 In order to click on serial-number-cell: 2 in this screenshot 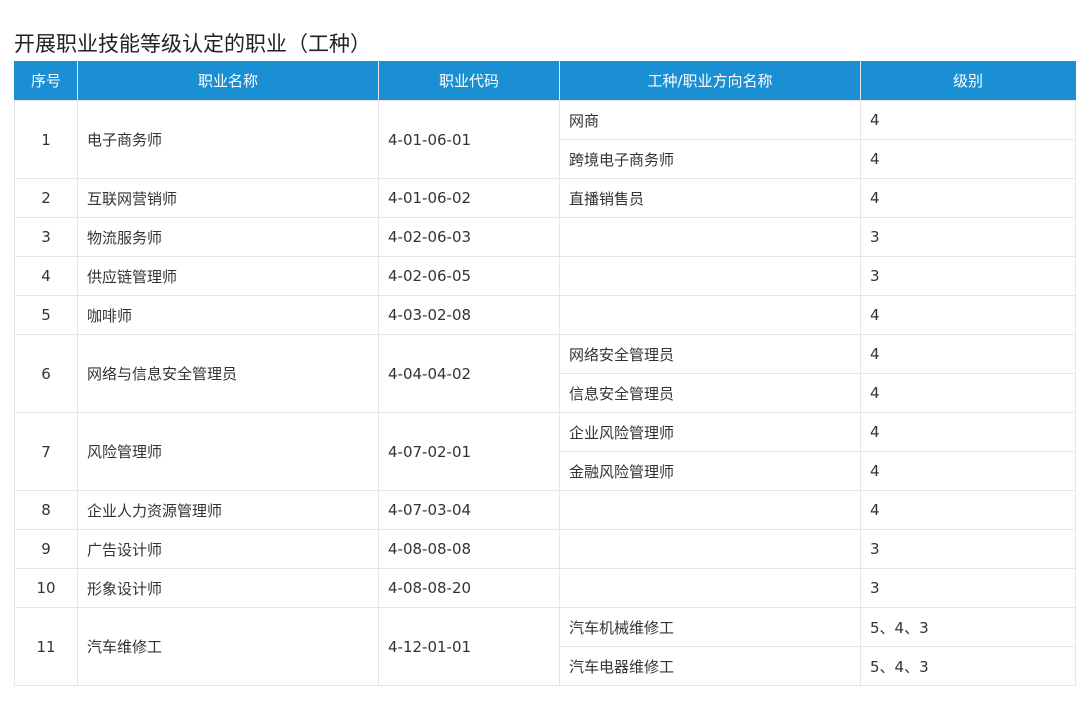, I will do `click(46, 198)`.